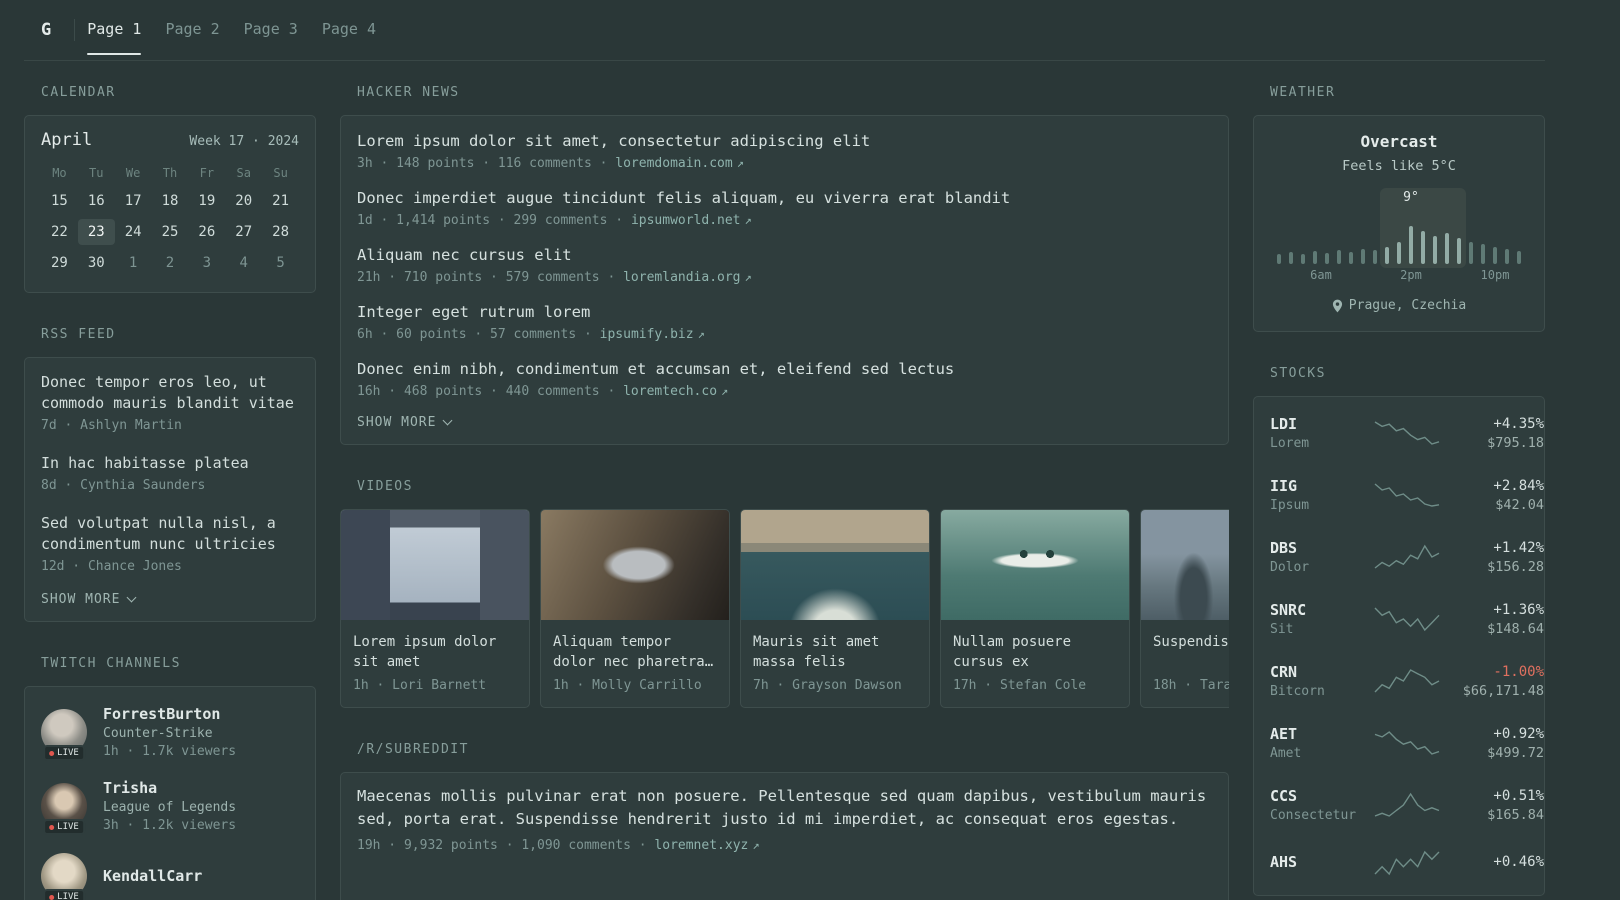  Describe the element at coordinates (420, 685) in the screenshot. I see `video-meta: 1h · Lori Barnett` at that location.